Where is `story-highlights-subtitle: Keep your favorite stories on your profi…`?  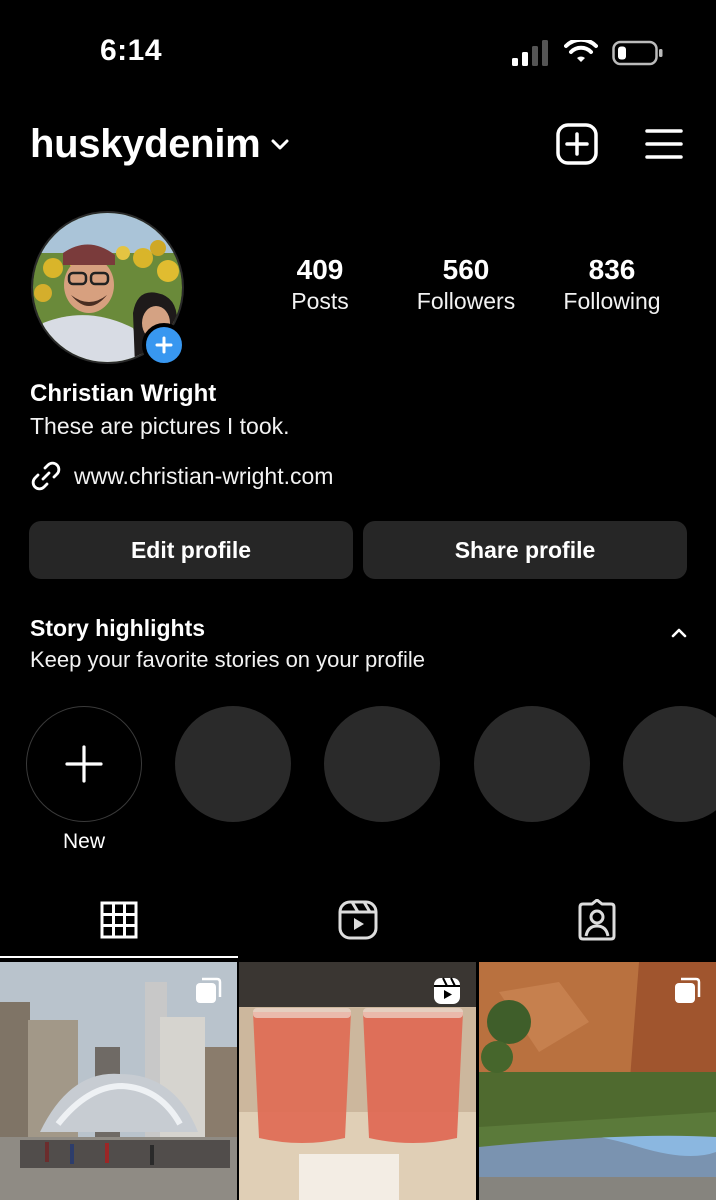
story-highlights-subtitle: Keep your favorite stories on your profi… is located at coordinates (227, 659).